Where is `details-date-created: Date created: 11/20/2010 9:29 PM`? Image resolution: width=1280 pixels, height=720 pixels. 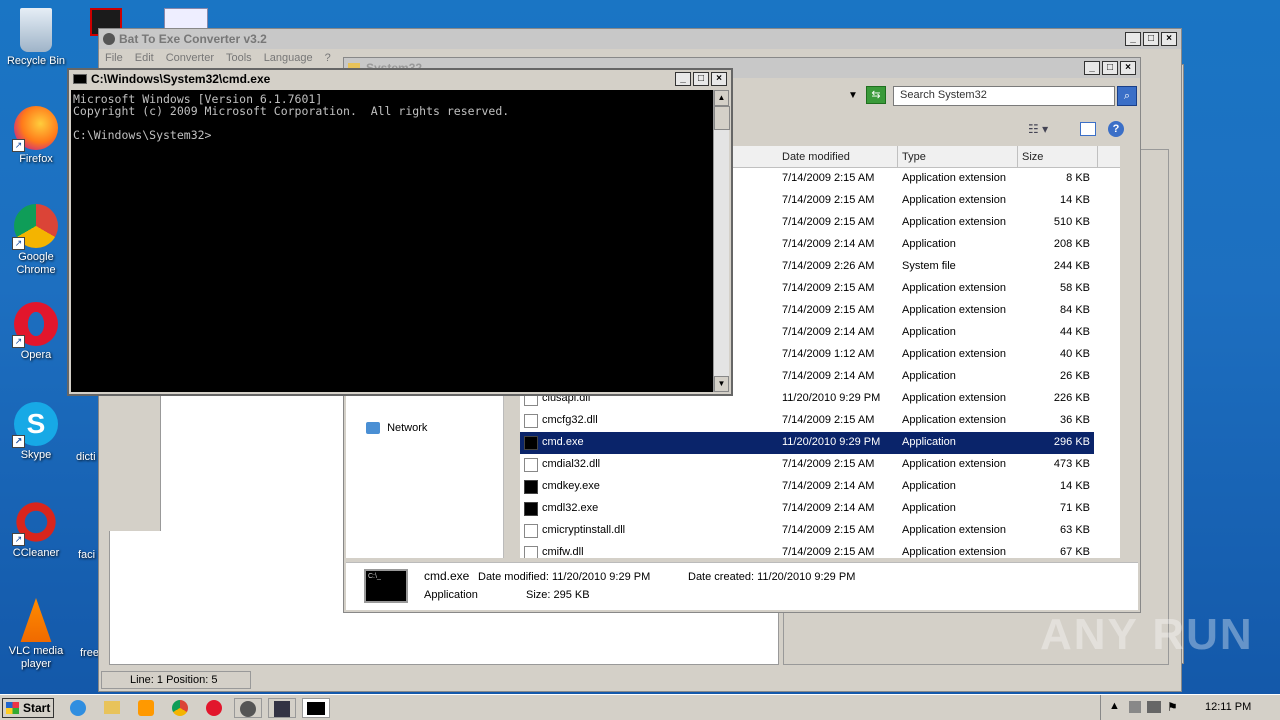
details-date-created: Date created: 11/20/2010 9:29 PM is located at coordinates (772, 577).